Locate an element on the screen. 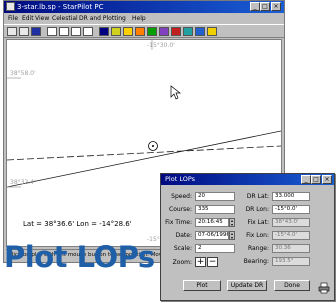  dr-lat-field: 33.000 is located at coordinates (291, 196).